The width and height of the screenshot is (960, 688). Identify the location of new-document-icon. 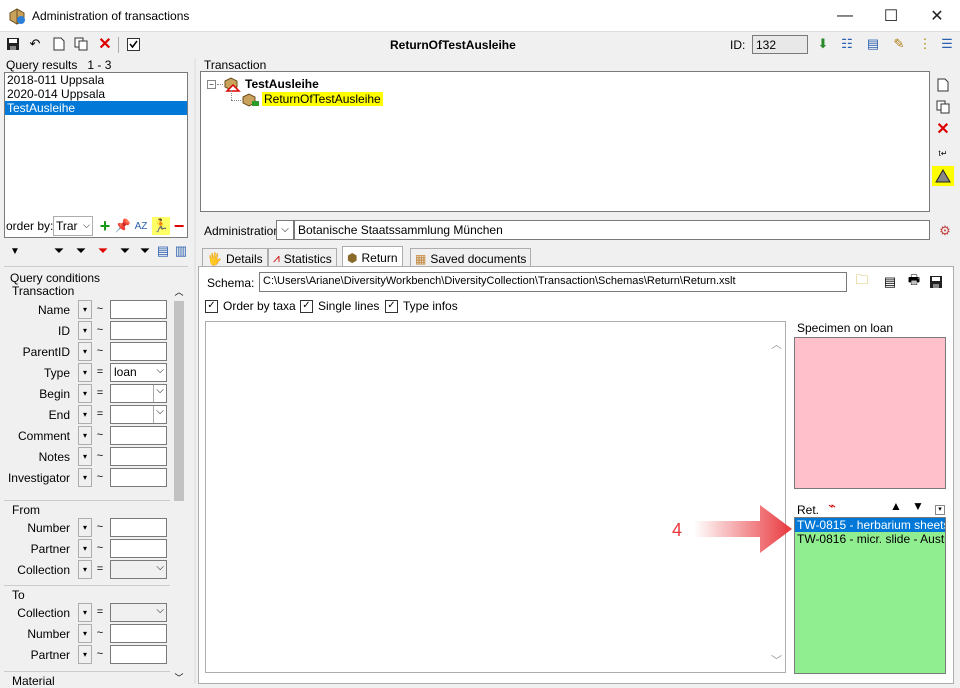
(59, 44).